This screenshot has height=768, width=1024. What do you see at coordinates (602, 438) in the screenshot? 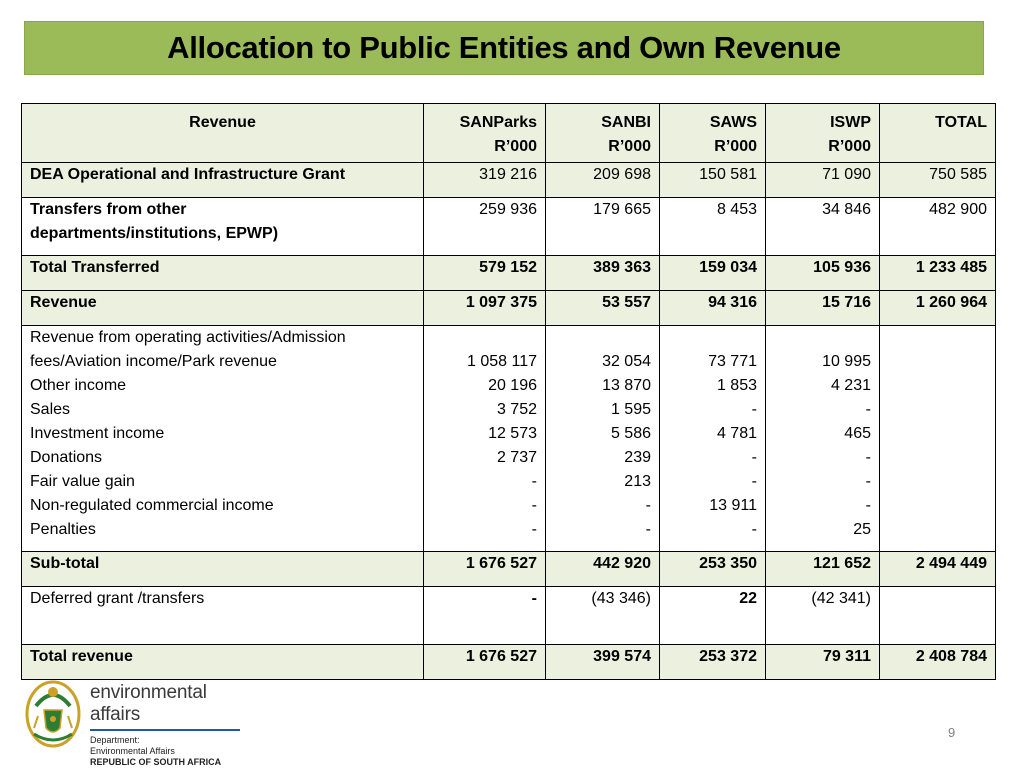
I see `cell-value-list: 32 054 13 870 1 595 5 586 239 213- -` at bounding box center [602, 438].